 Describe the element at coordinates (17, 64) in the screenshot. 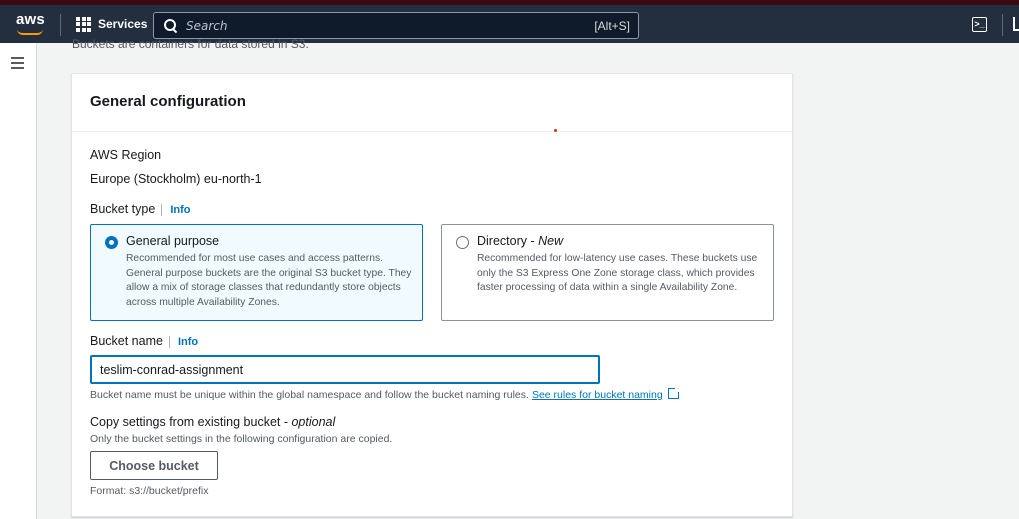

I see `menu-icon` at that location.